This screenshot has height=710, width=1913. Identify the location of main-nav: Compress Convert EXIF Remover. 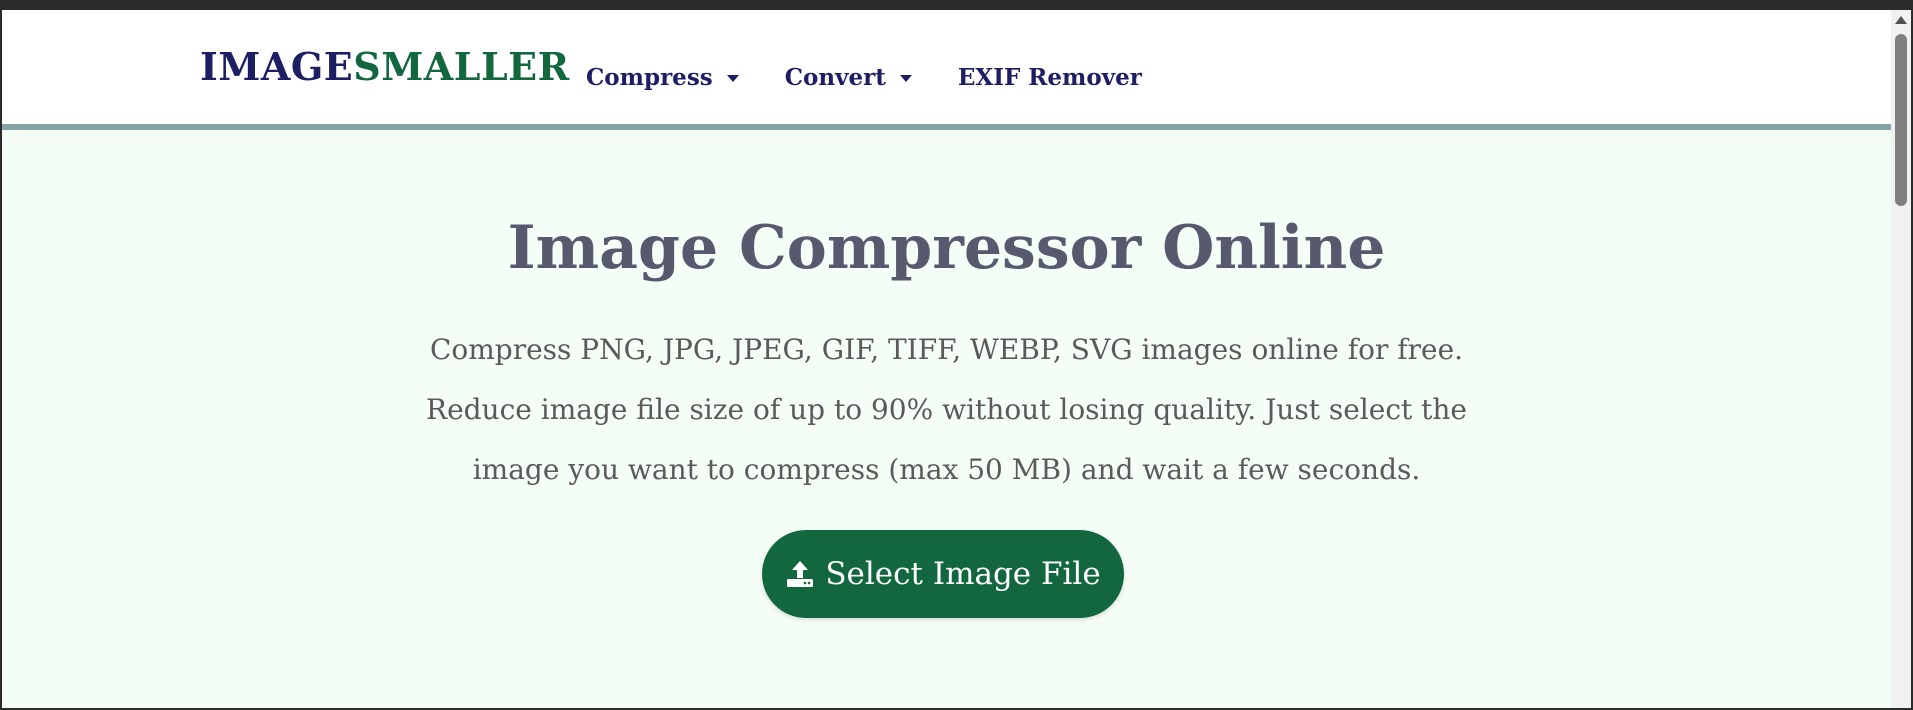
(887, 77).